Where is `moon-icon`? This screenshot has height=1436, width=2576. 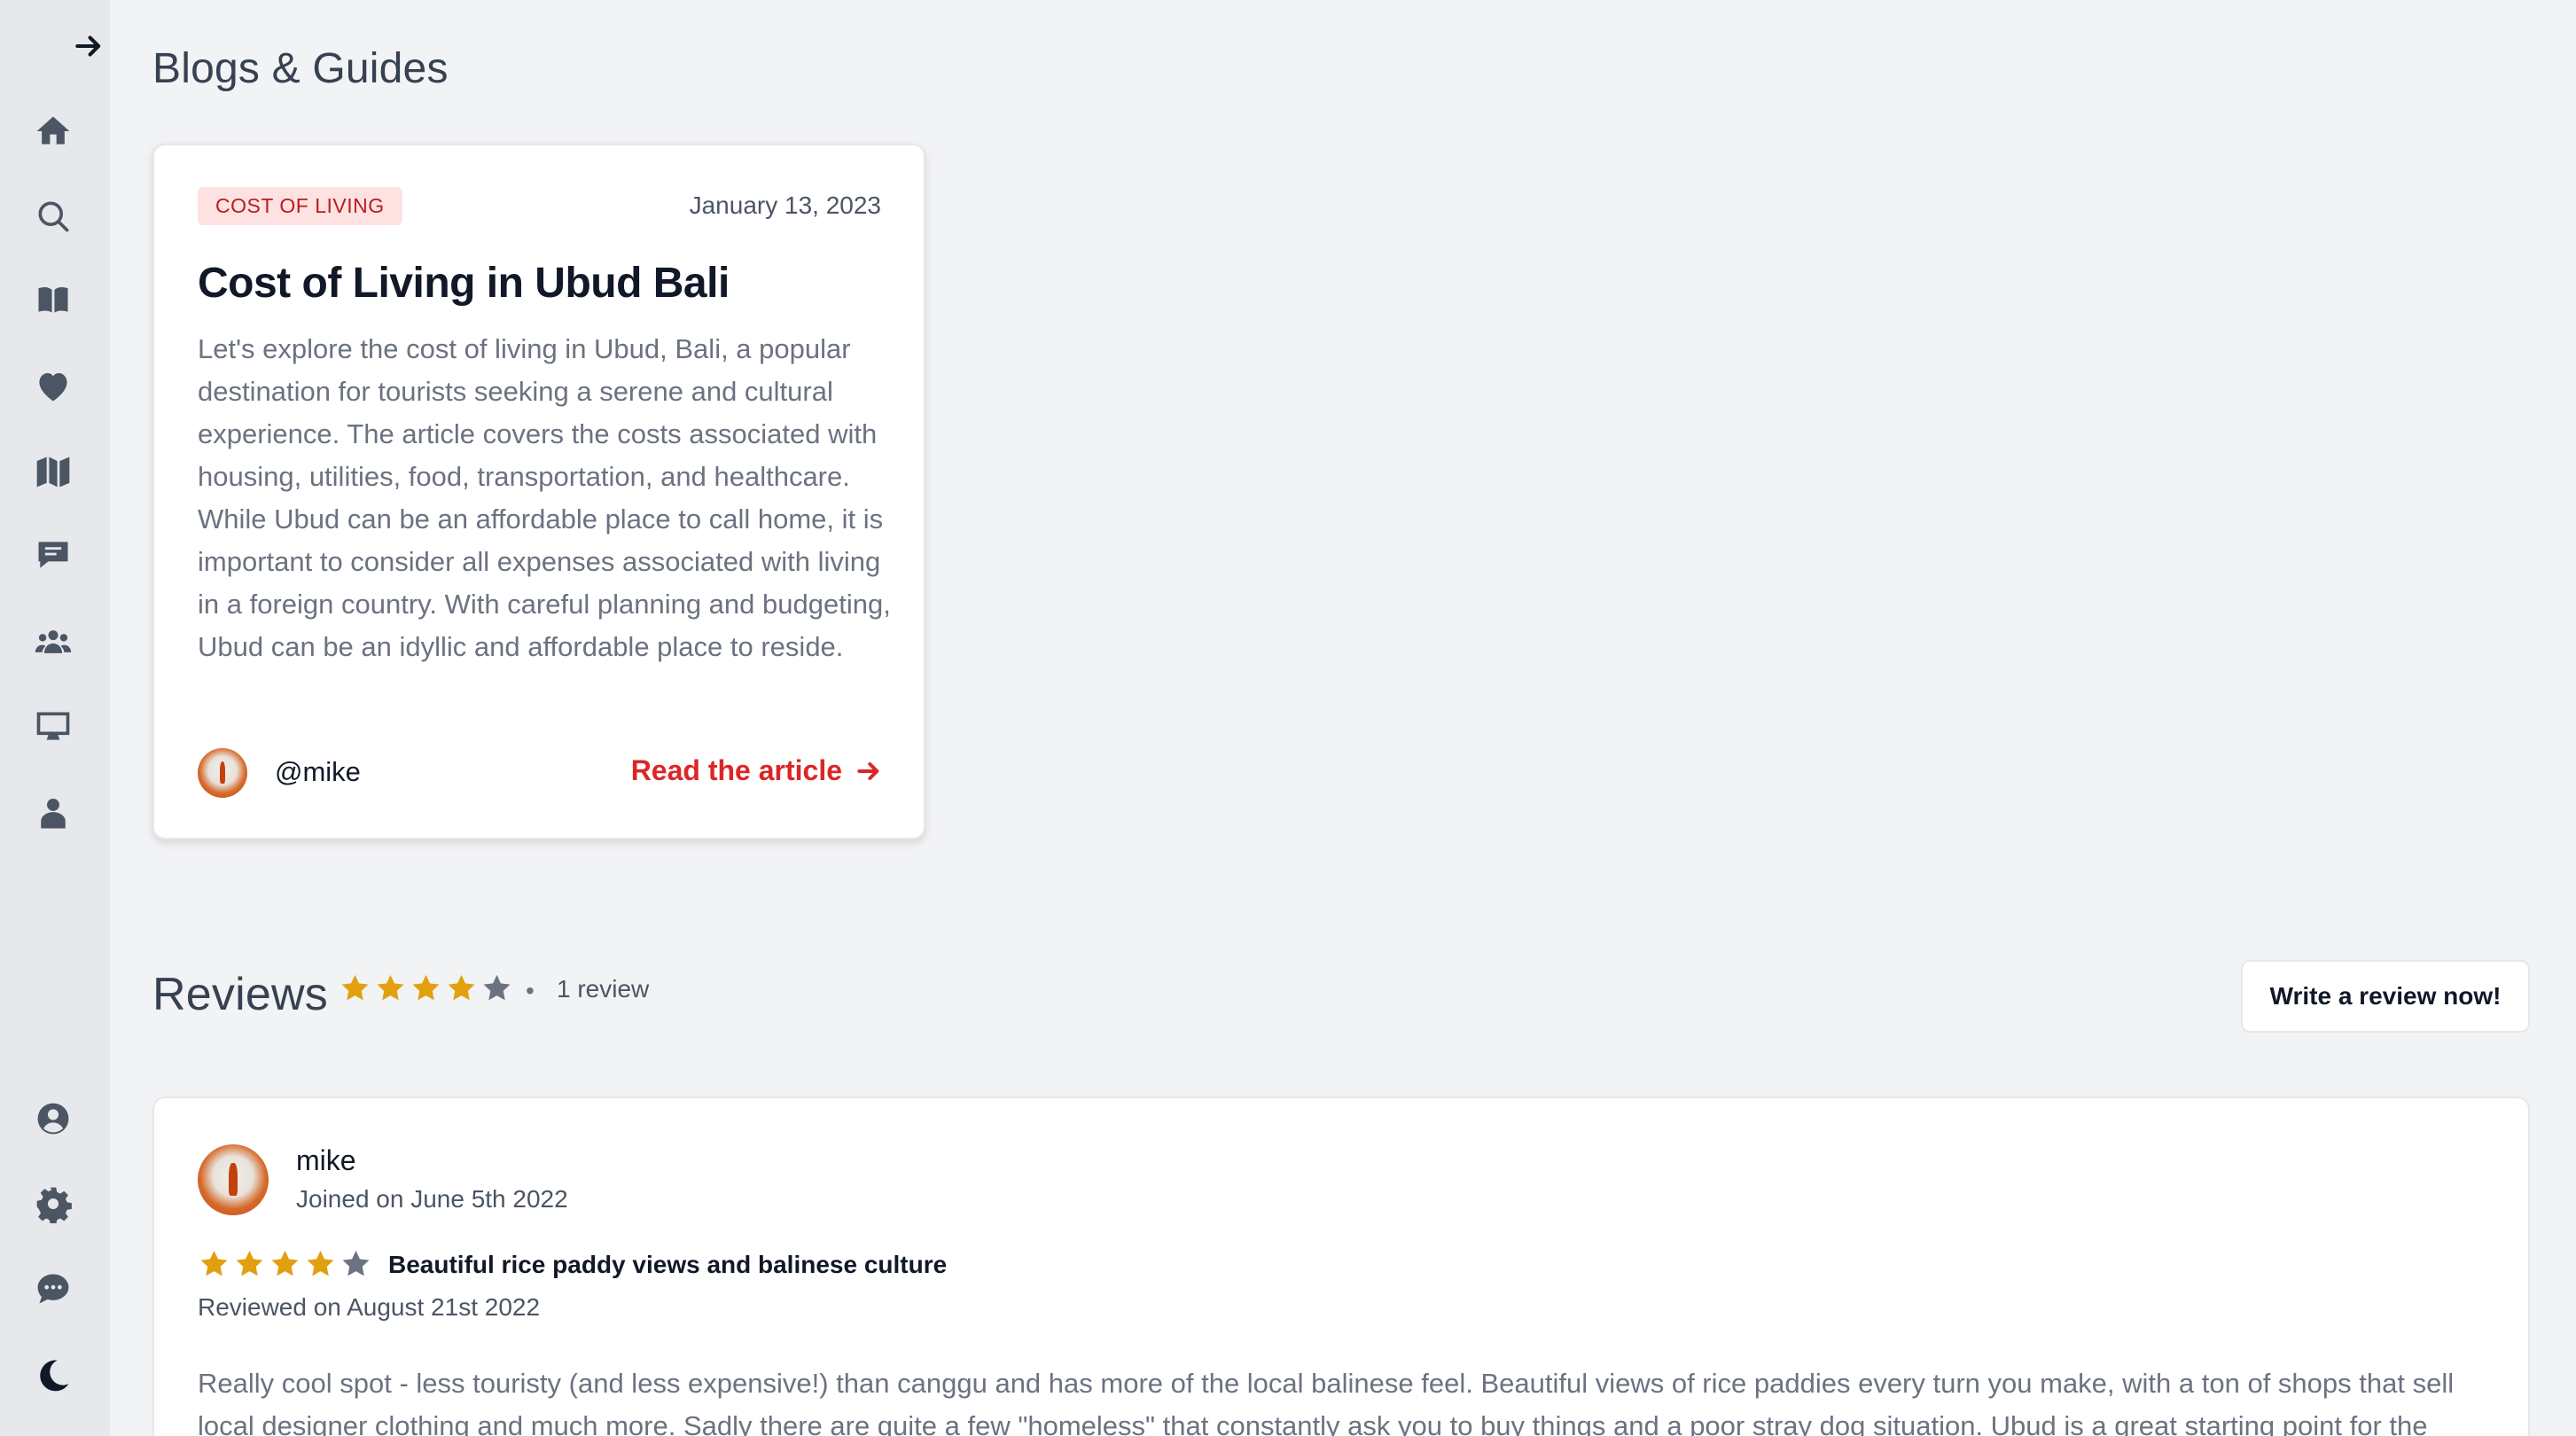 moon-icon is located at coordinates (53, 1376).